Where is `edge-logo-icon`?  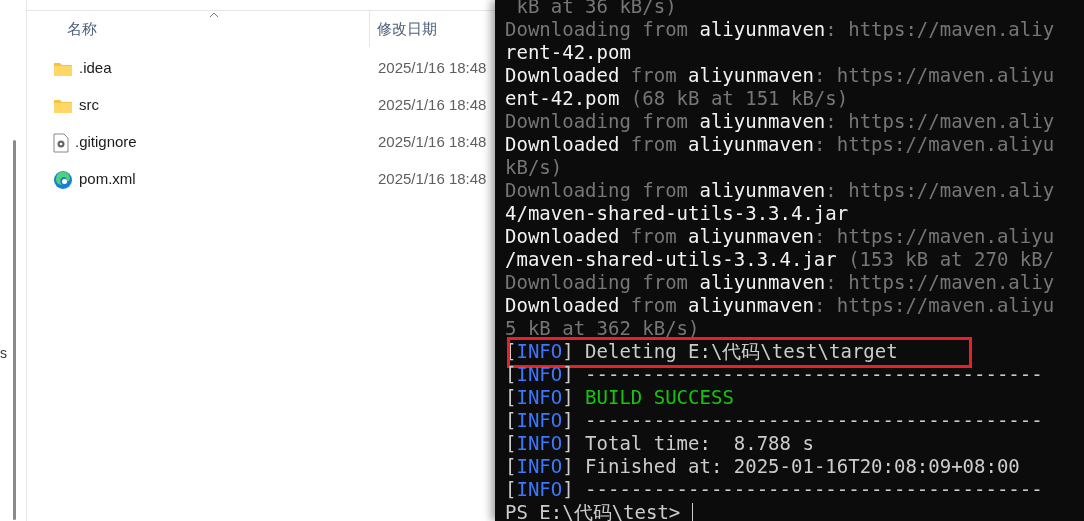 edge-logo-icon is located at coordinates (63, 179).